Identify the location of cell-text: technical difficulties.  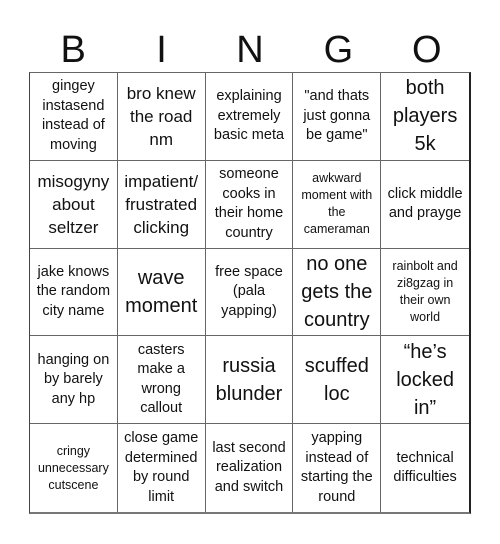
(425, 467).